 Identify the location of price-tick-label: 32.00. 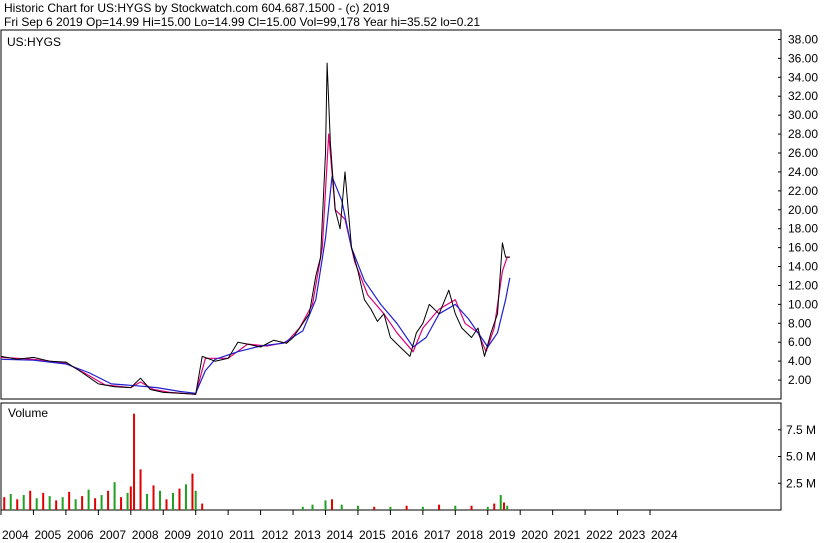
(803, 96).